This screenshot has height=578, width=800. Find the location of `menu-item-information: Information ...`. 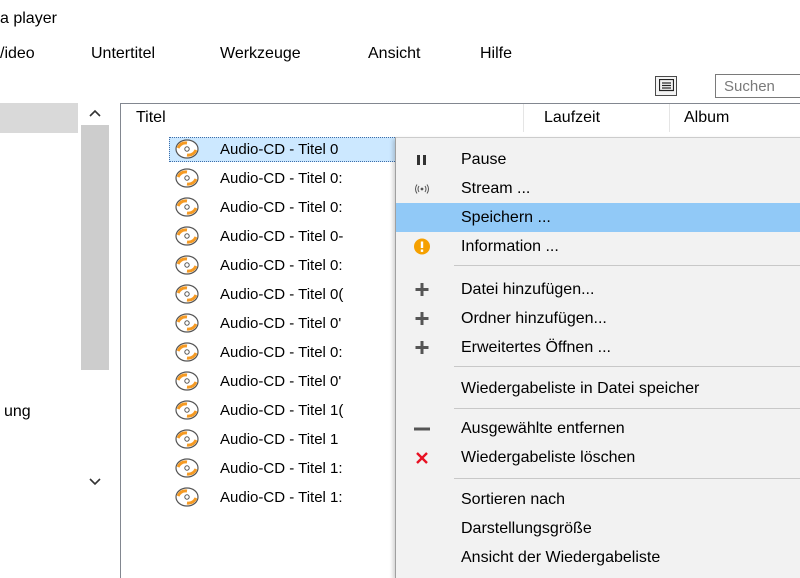

menu-item-information: Information ... is located at coordinates (598, 246).